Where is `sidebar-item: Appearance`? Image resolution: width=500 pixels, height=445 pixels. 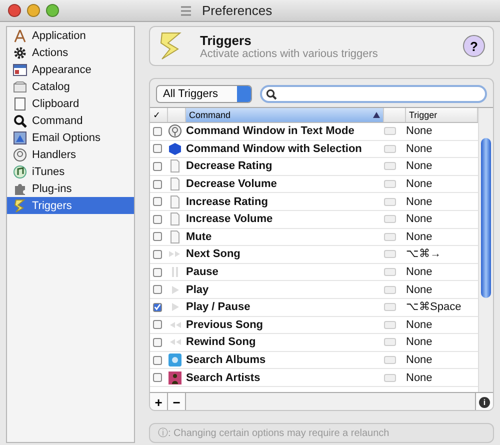
sidebar-item: Appearance is located at coordinates (70, 69).